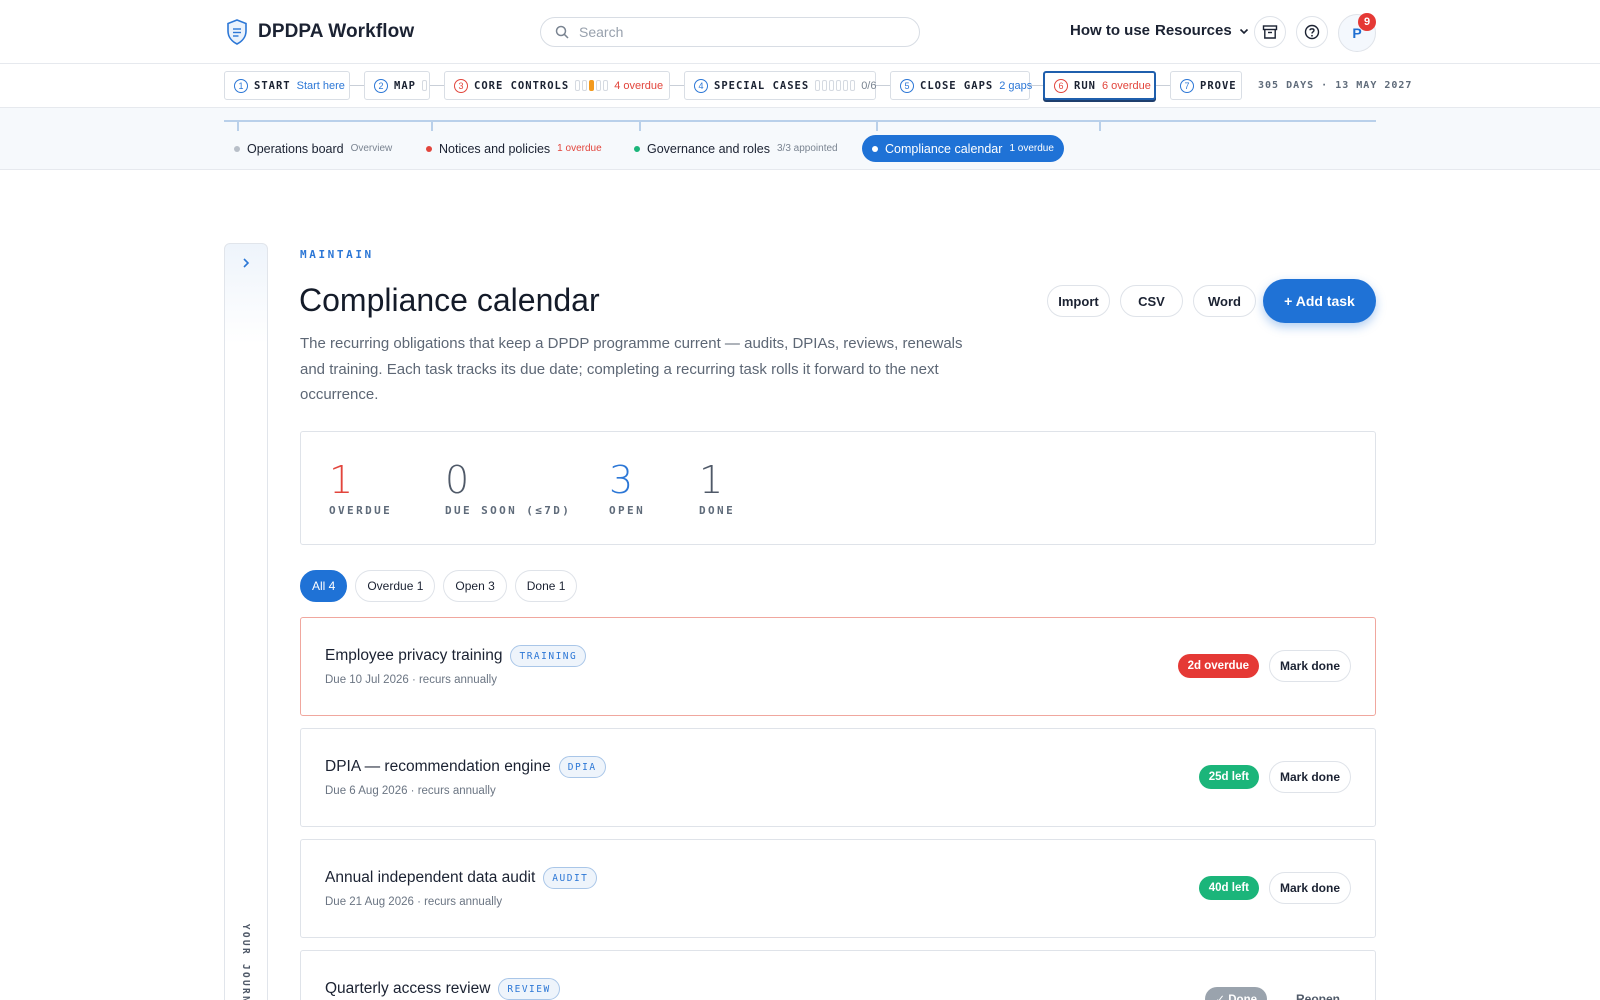 This screenshot has height=1000, width=1600. Describe the element at coordinates (637, 148) in the screenshot. I see `status-dot` at that location.